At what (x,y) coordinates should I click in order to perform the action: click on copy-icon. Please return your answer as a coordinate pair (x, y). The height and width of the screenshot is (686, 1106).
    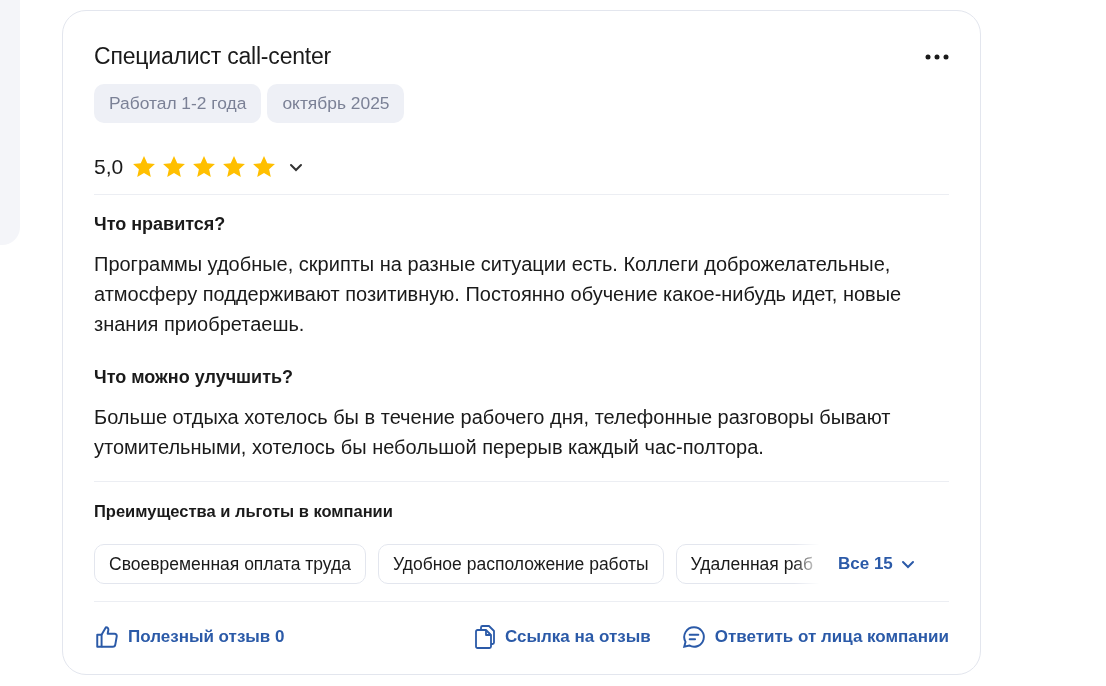
    Looking at the image, I should click on (485, 637).